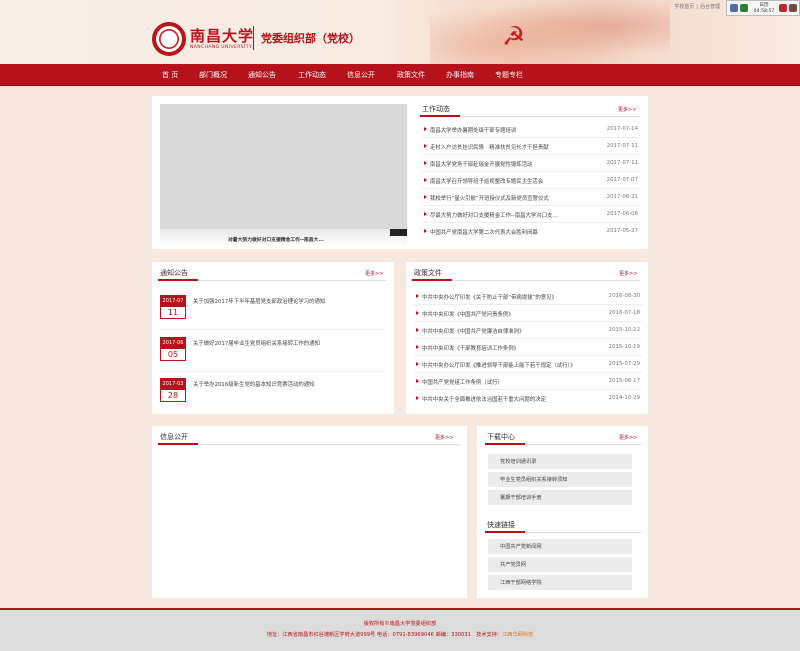 Image resolution: width=800 pixels, height=651 pixels. What do you see at coordinates (501, 437) in the screenshot?
I see `downloads-title: 下载中心` at bounding box center [501, 437].